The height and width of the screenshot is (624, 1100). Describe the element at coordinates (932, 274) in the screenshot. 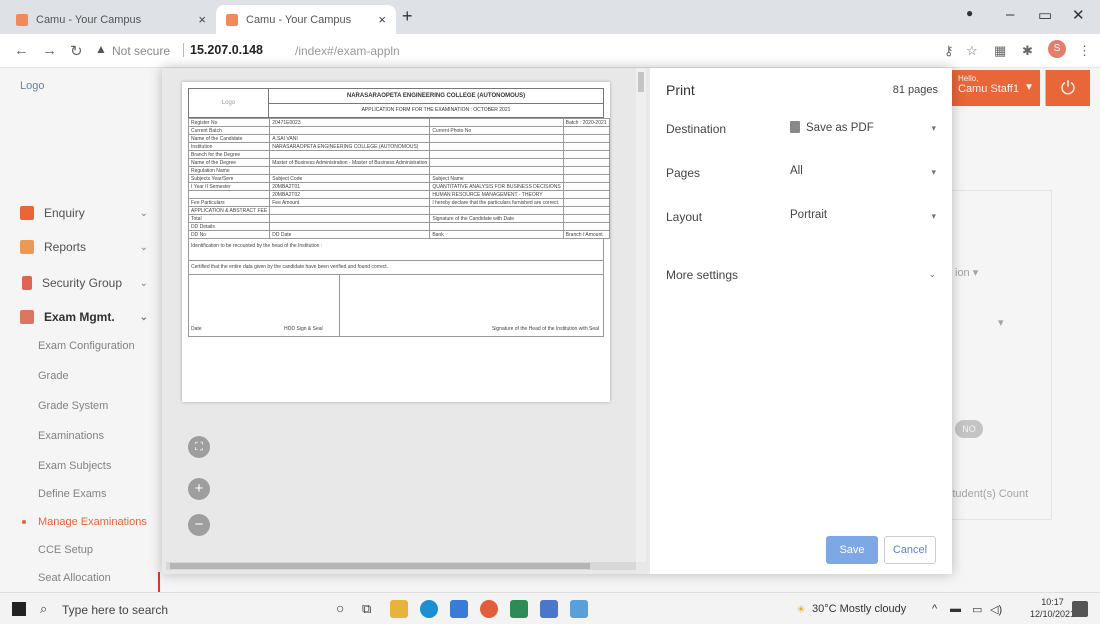

I see `chevron-down-icon: ⌄` at that location.